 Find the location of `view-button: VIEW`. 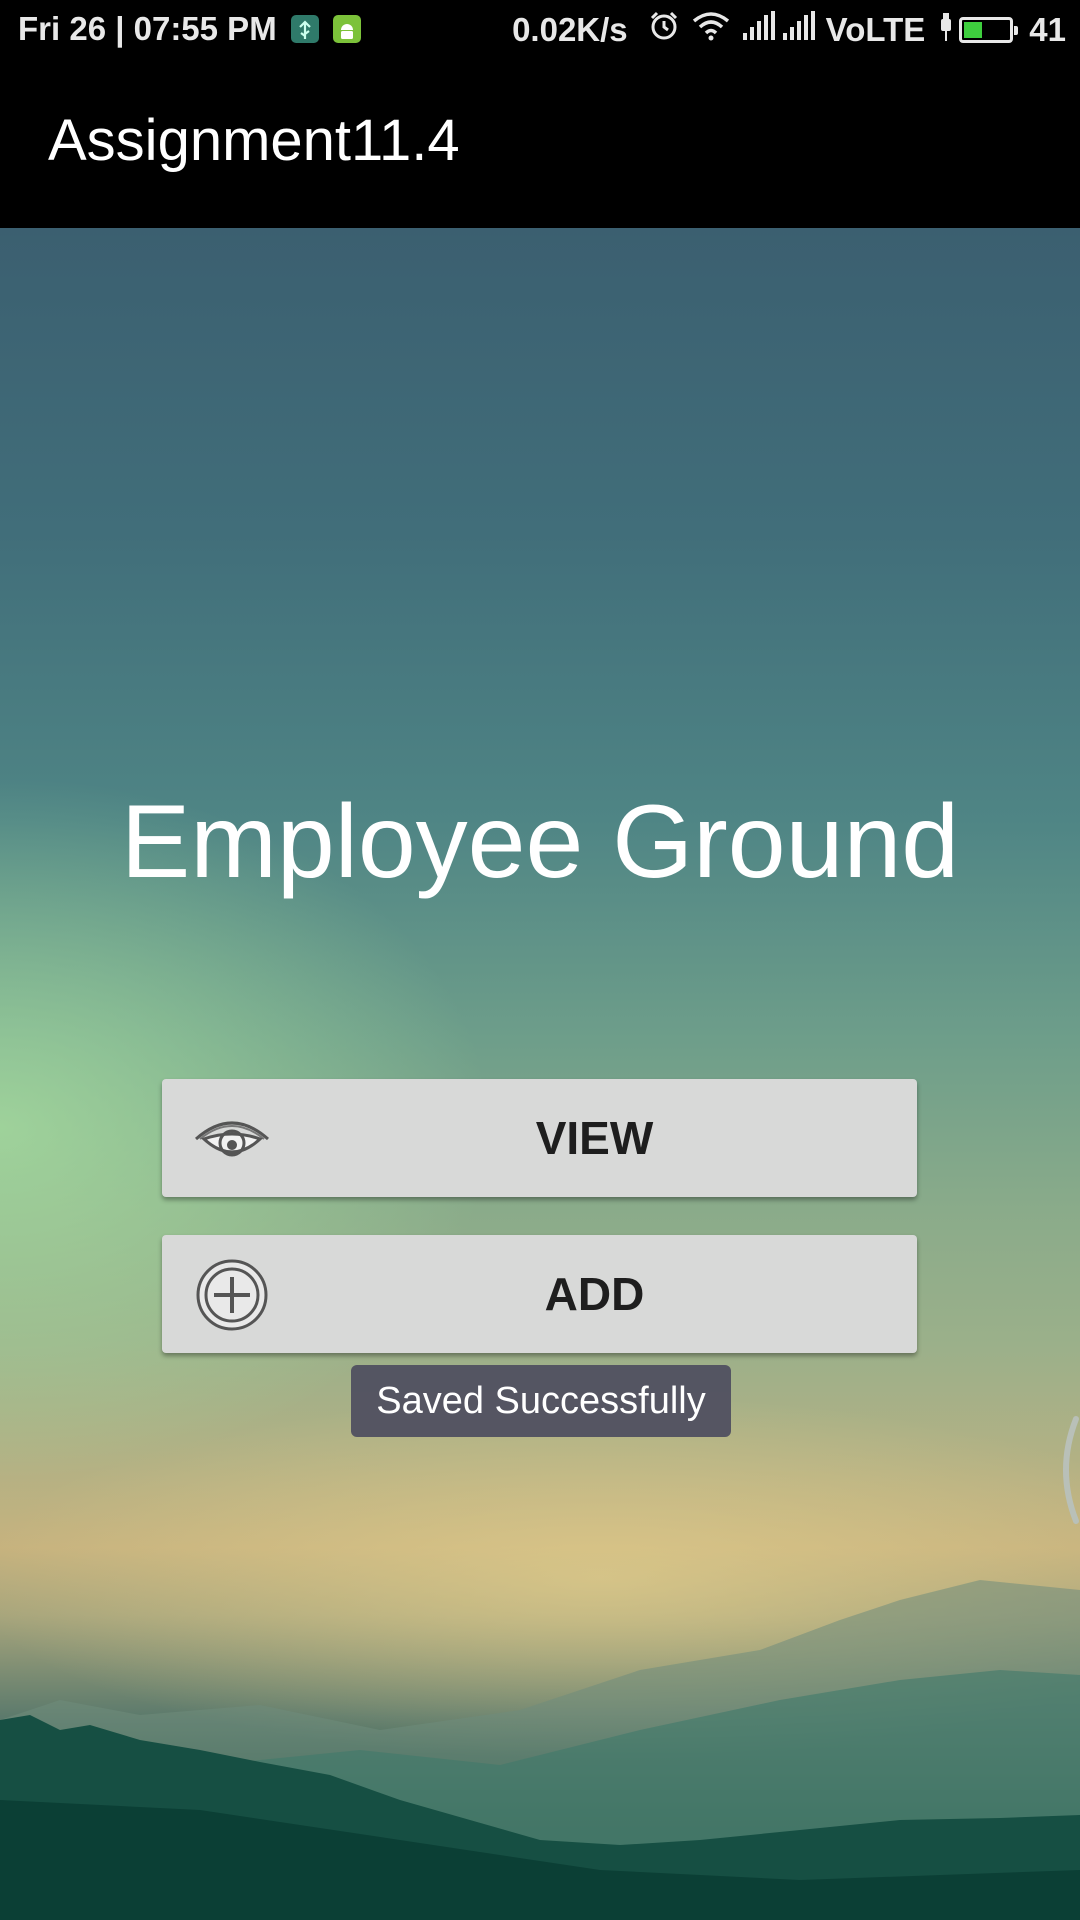

view-button: VIEW is located at coordinates (539, 1138).